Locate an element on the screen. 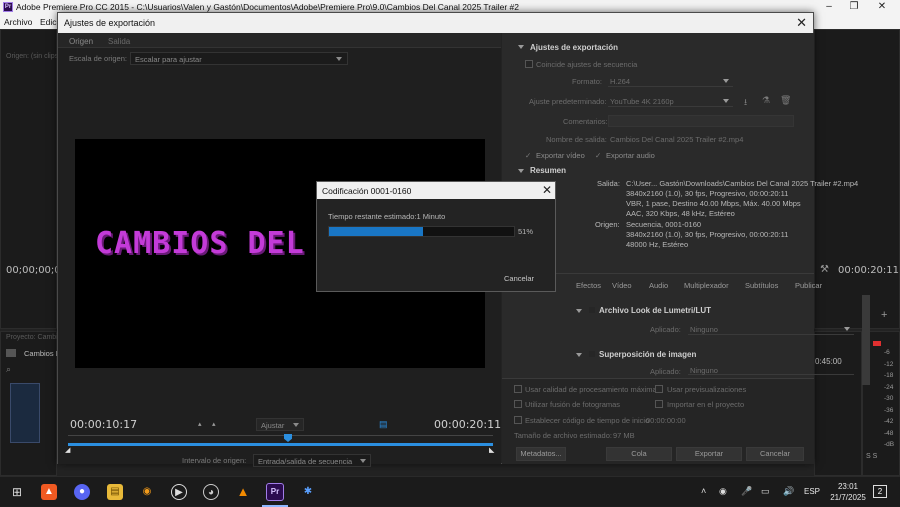  premiere-icon: Pr is located at coordinates (275, 492).